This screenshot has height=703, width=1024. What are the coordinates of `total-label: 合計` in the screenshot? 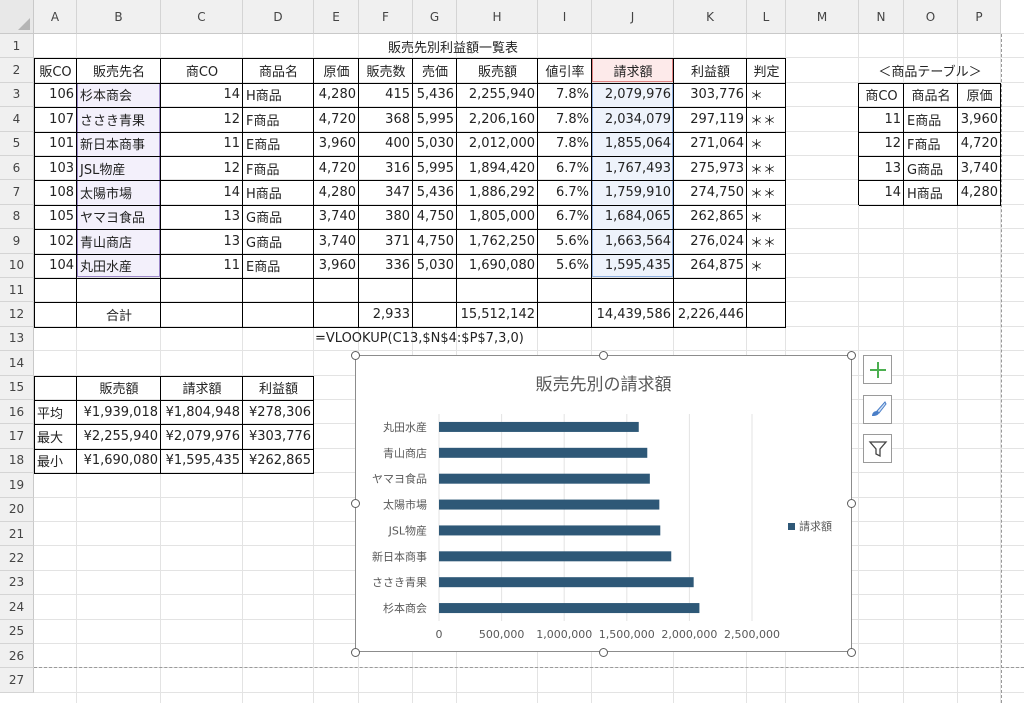 It's located at (119, 314).